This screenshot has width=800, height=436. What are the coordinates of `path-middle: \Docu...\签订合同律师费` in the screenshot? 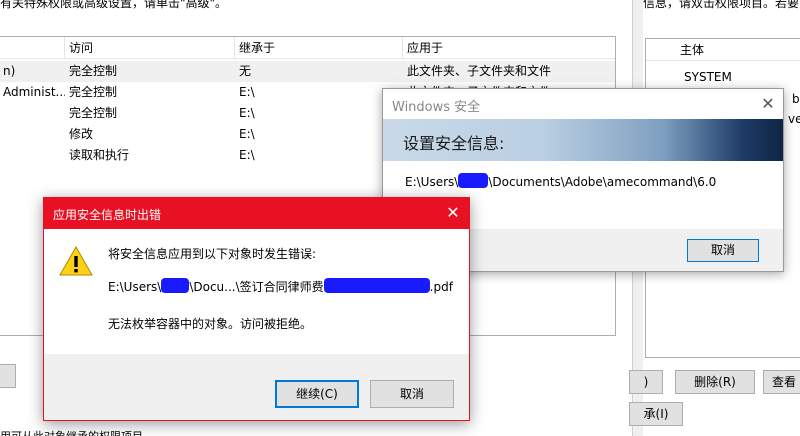 It's located at (256, 287).